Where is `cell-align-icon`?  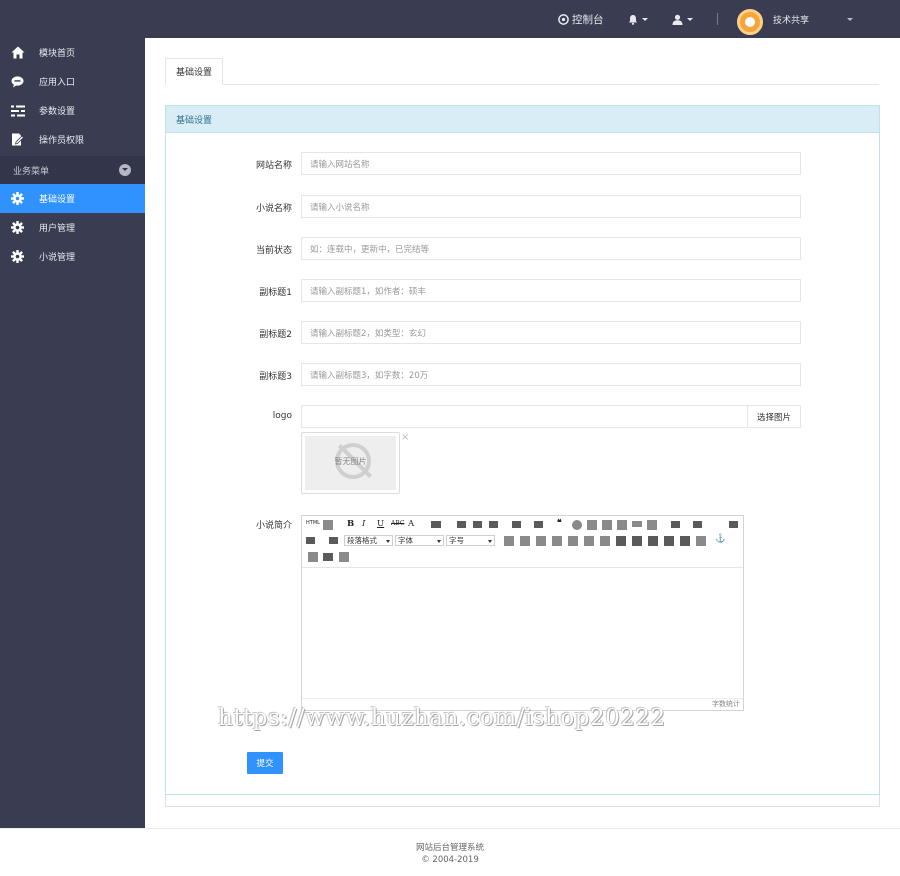 cell-align-icon is located at coordinates (621, 541).